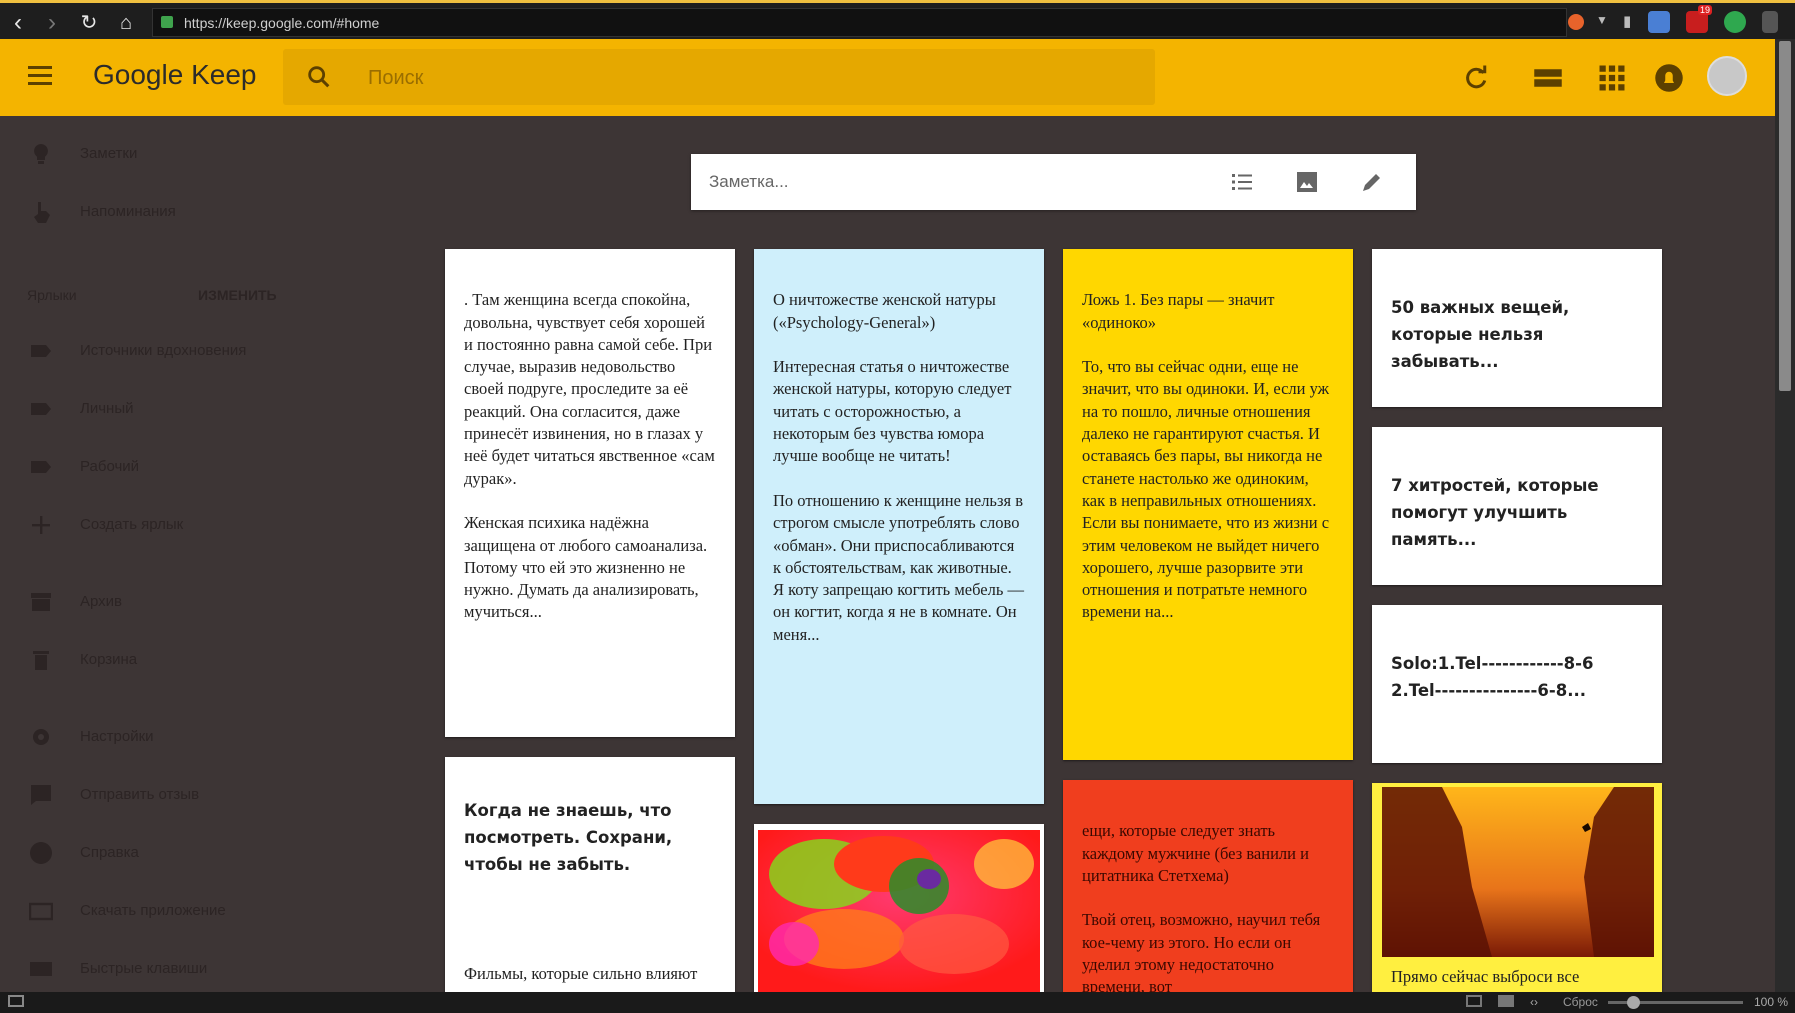 The height and width of the screenshot is (1013, 1795). I want to click on adblock-extension-icon: 19, so click(1699, 19).